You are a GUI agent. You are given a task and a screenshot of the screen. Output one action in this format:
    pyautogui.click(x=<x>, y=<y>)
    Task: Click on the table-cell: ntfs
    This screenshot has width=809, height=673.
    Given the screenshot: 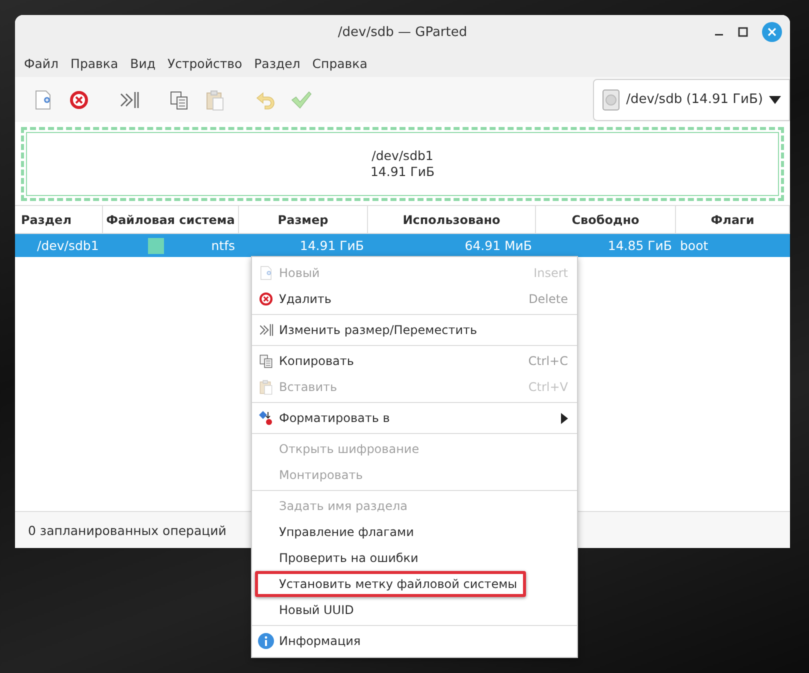 What is the action you would take?
    pyautogui.click(x=223, y=245)
    